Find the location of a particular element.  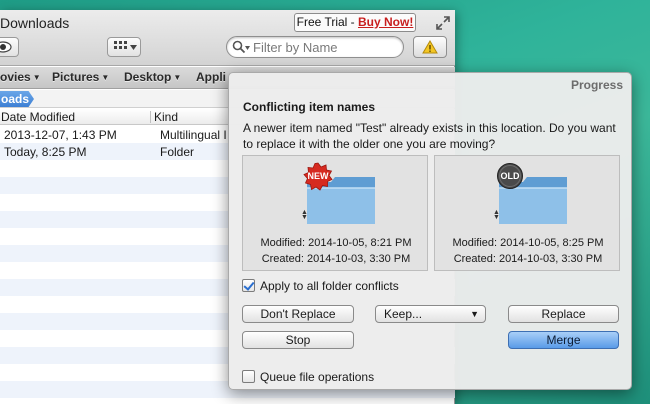

grid-icon is located at coordinates (120, 45).